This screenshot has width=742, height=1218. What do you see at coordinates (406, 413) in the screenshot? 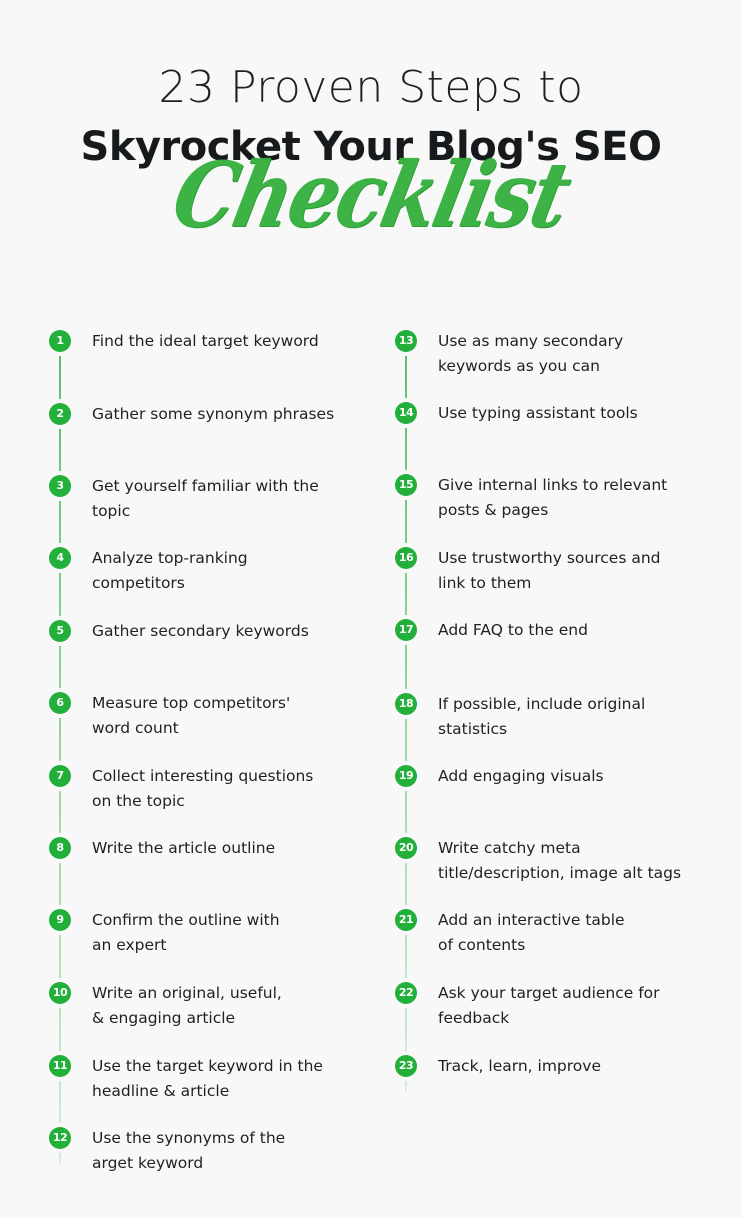
I see `step-number-badge: 14` at bounding box center [406, 413].